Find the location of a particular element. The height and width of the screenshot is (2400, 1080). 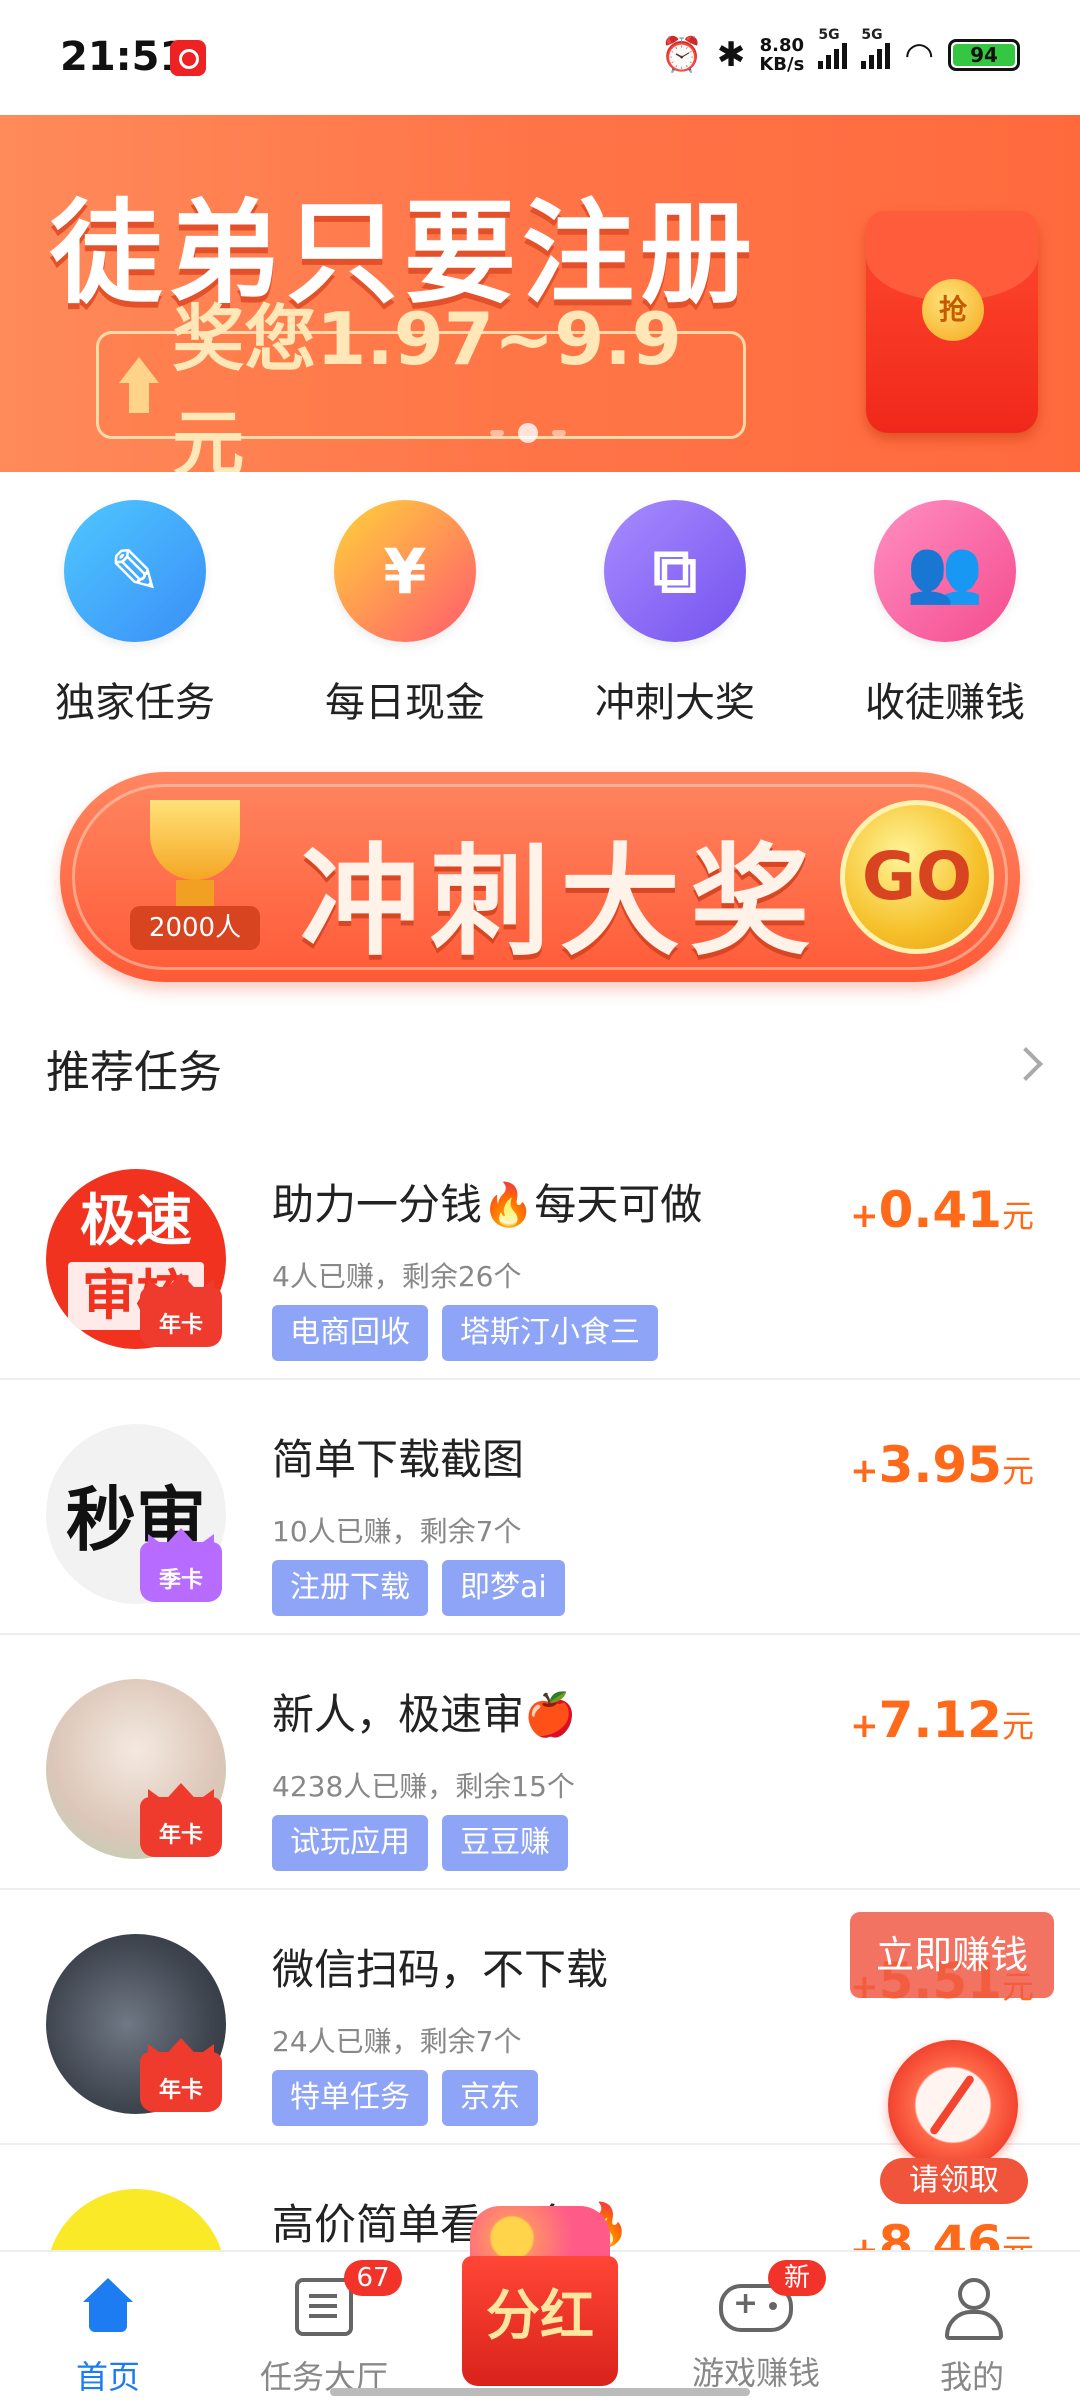

reward-value: 0.41 is located at coordinates (940, 1210).